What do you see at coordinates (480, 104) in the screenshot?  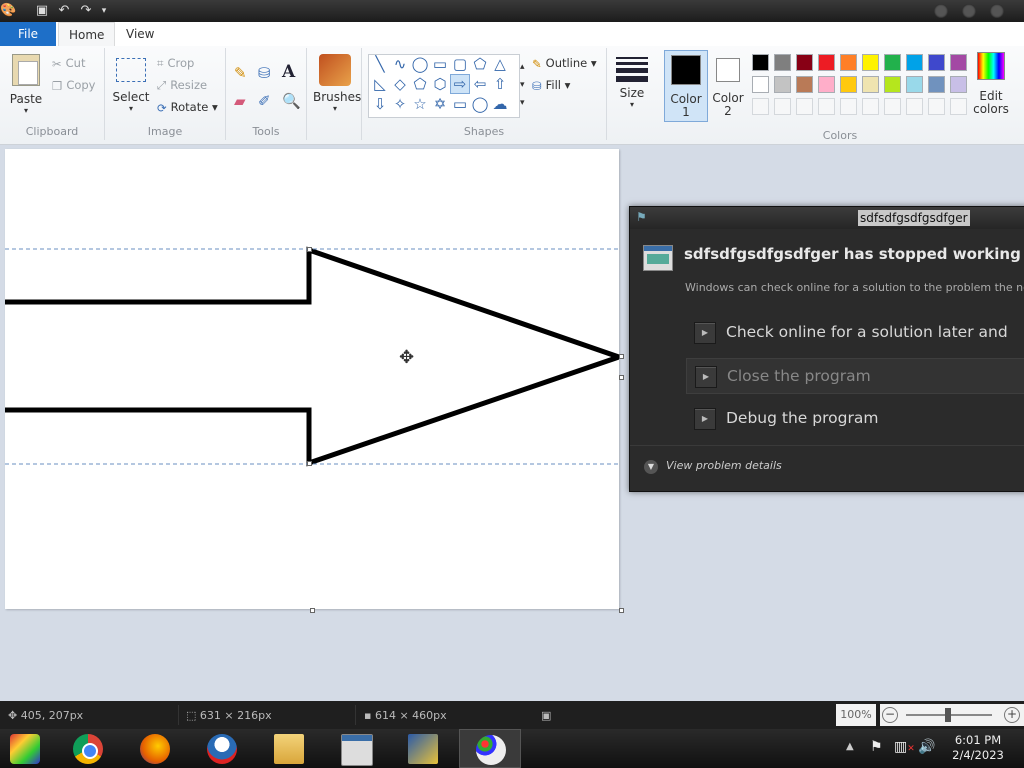 I see `oval-callout-shape-icon: ◯` at bounding box center [480, 104].